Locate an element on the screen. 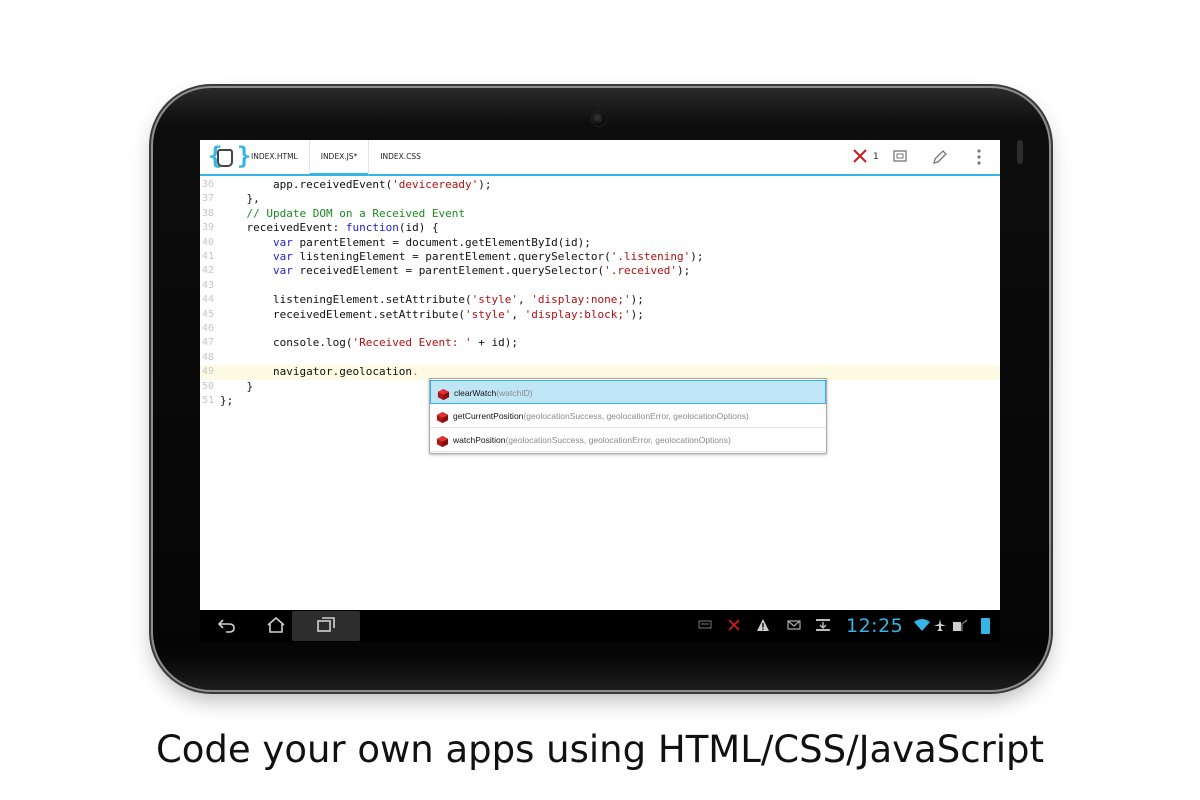 The width and height of the screenshot is (1200, 800). code-text: // Update DOM on a Received Event is located at coordinates (342, 214).